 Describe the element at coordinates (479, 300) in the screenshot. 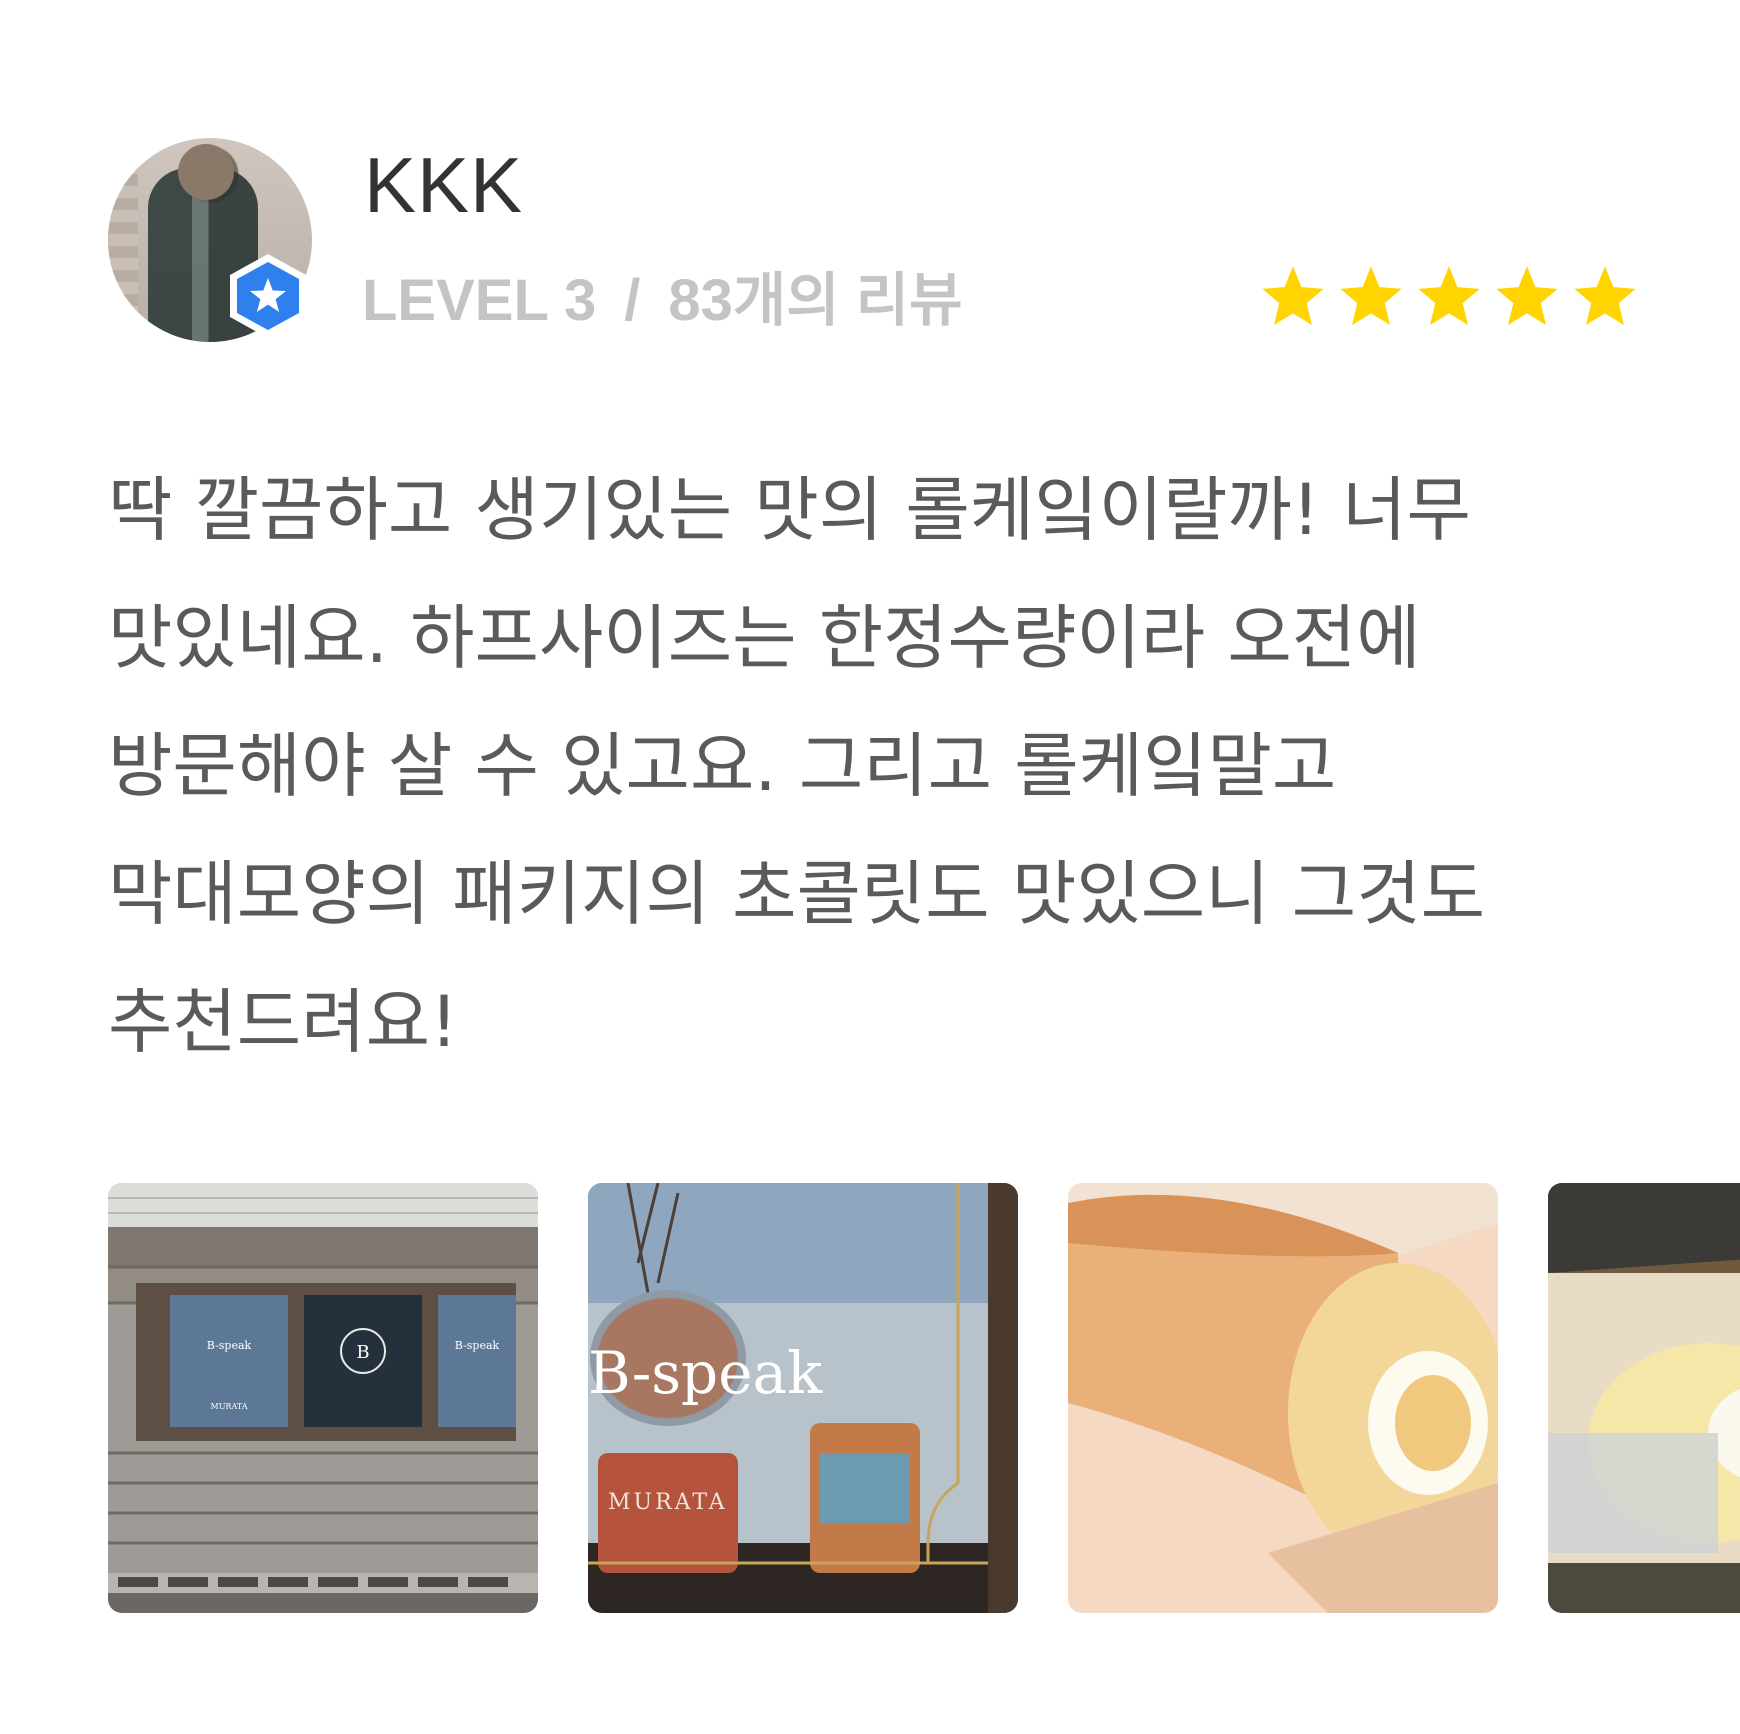

I see `user-level: LEVEL 3` at that location.